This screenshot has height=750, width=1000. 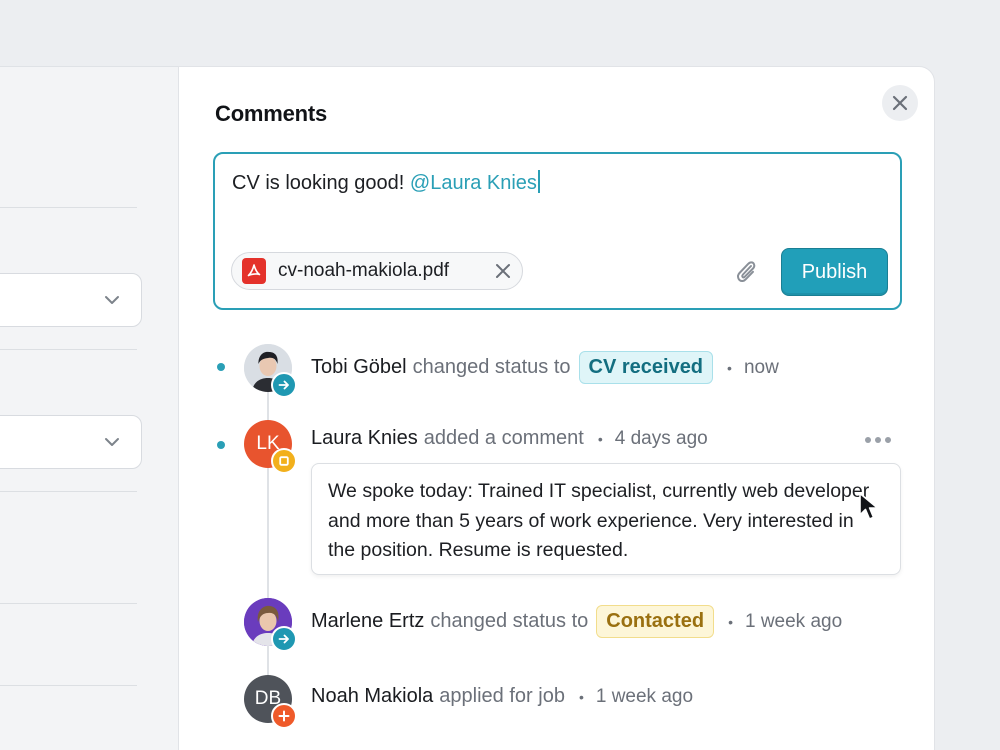 I want to click on timeline-entry: Laura Knies added a comment • 4 days ago, so click(x=509, y=438).